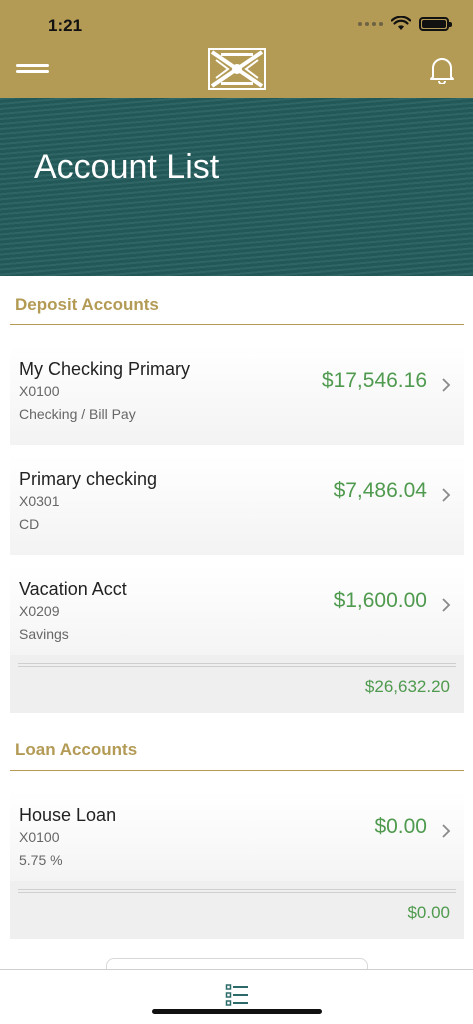 This screenshot has height=1024, width=473. What do you see at coordinates (237, 910) in the screenshot?
I see `loan-total-row: $0.00` at bounding box center [237, 910].